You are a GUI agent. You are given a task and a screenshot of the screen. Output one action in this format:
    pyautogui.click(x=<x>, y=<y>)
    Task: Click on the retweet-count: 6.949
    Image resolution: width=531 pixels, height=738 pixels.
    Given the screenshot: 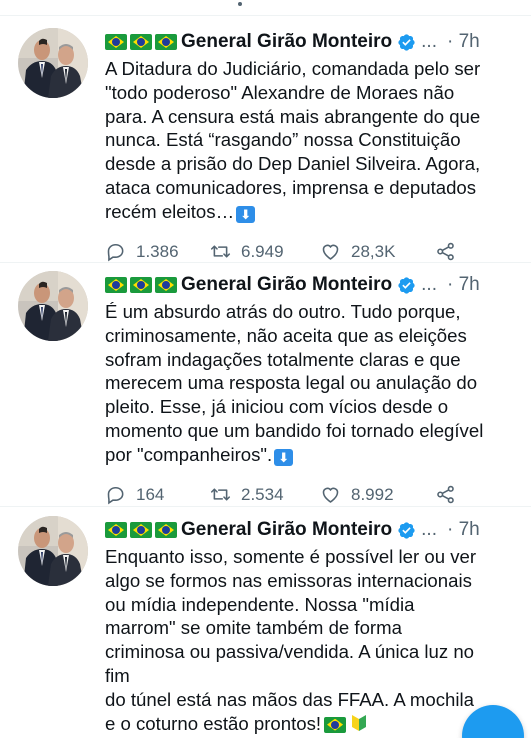 What is the action you would take?
    pyautogui.click(x=262, y=251)
    